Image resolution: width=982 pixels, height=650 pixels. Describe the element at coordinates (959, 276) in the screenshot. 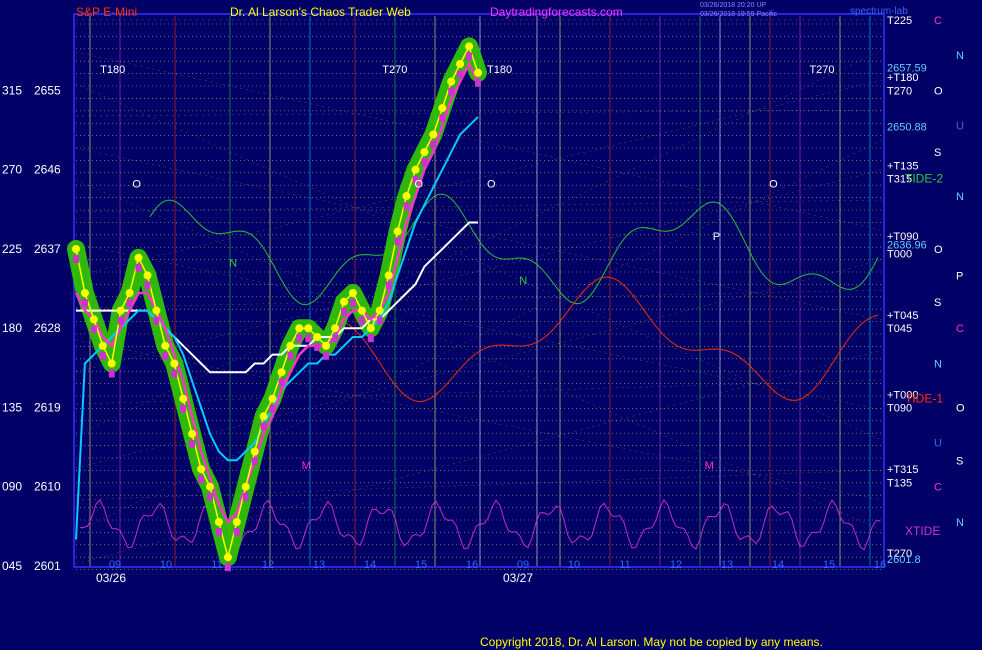

I see `planet-glyph: P` at that location.